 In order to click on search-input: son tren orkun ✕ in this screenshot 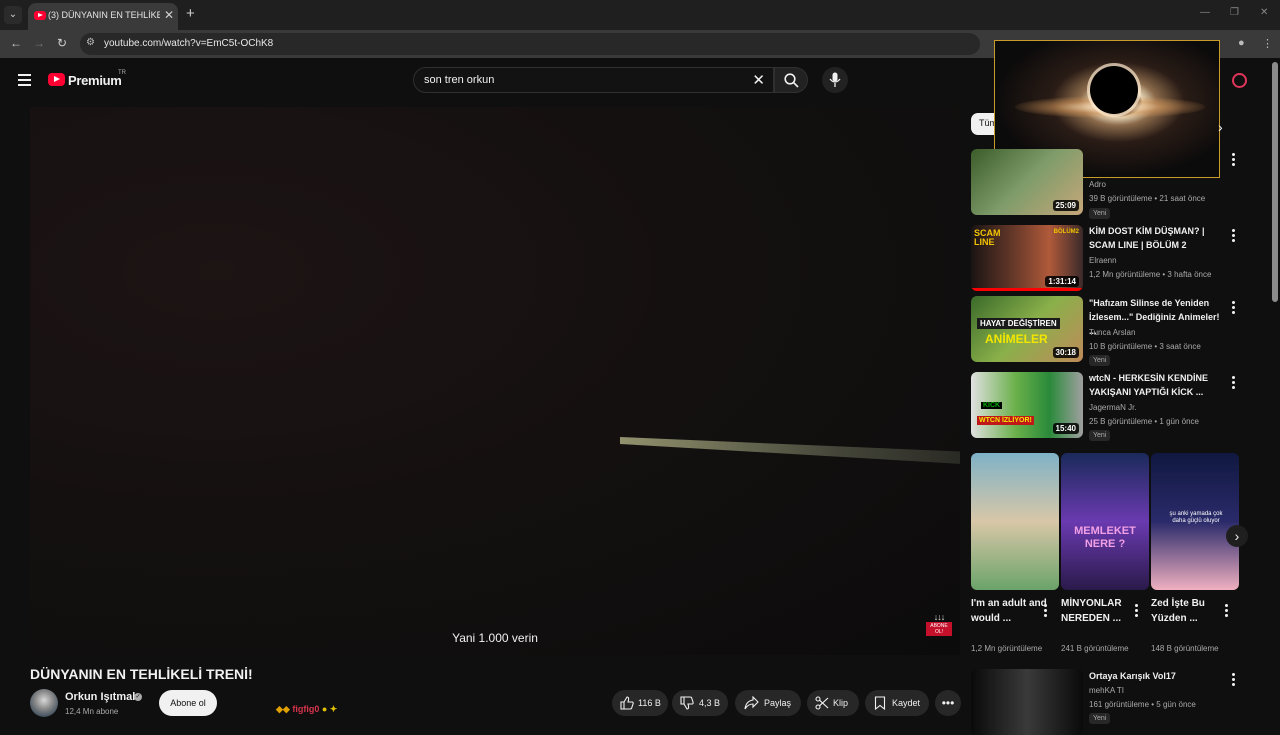, I will do `click(593, 80)`.